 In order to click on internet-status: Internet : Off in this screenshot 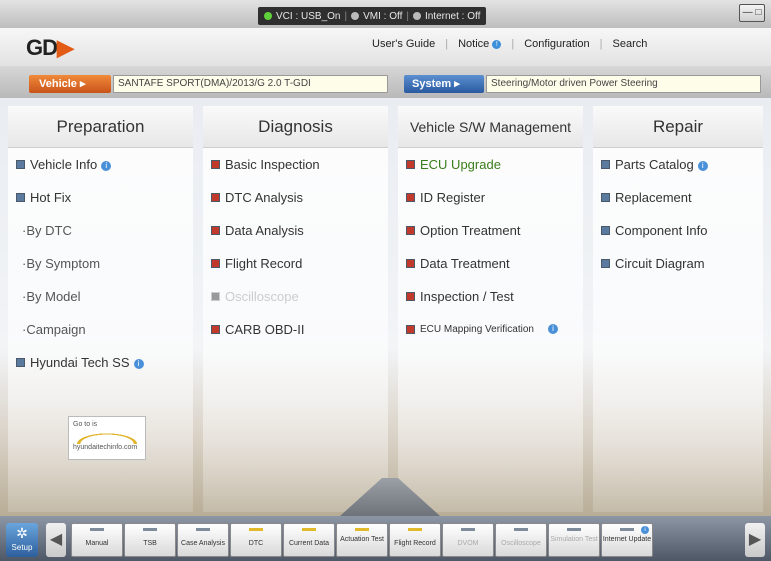, I will do `click(452, 16)`.